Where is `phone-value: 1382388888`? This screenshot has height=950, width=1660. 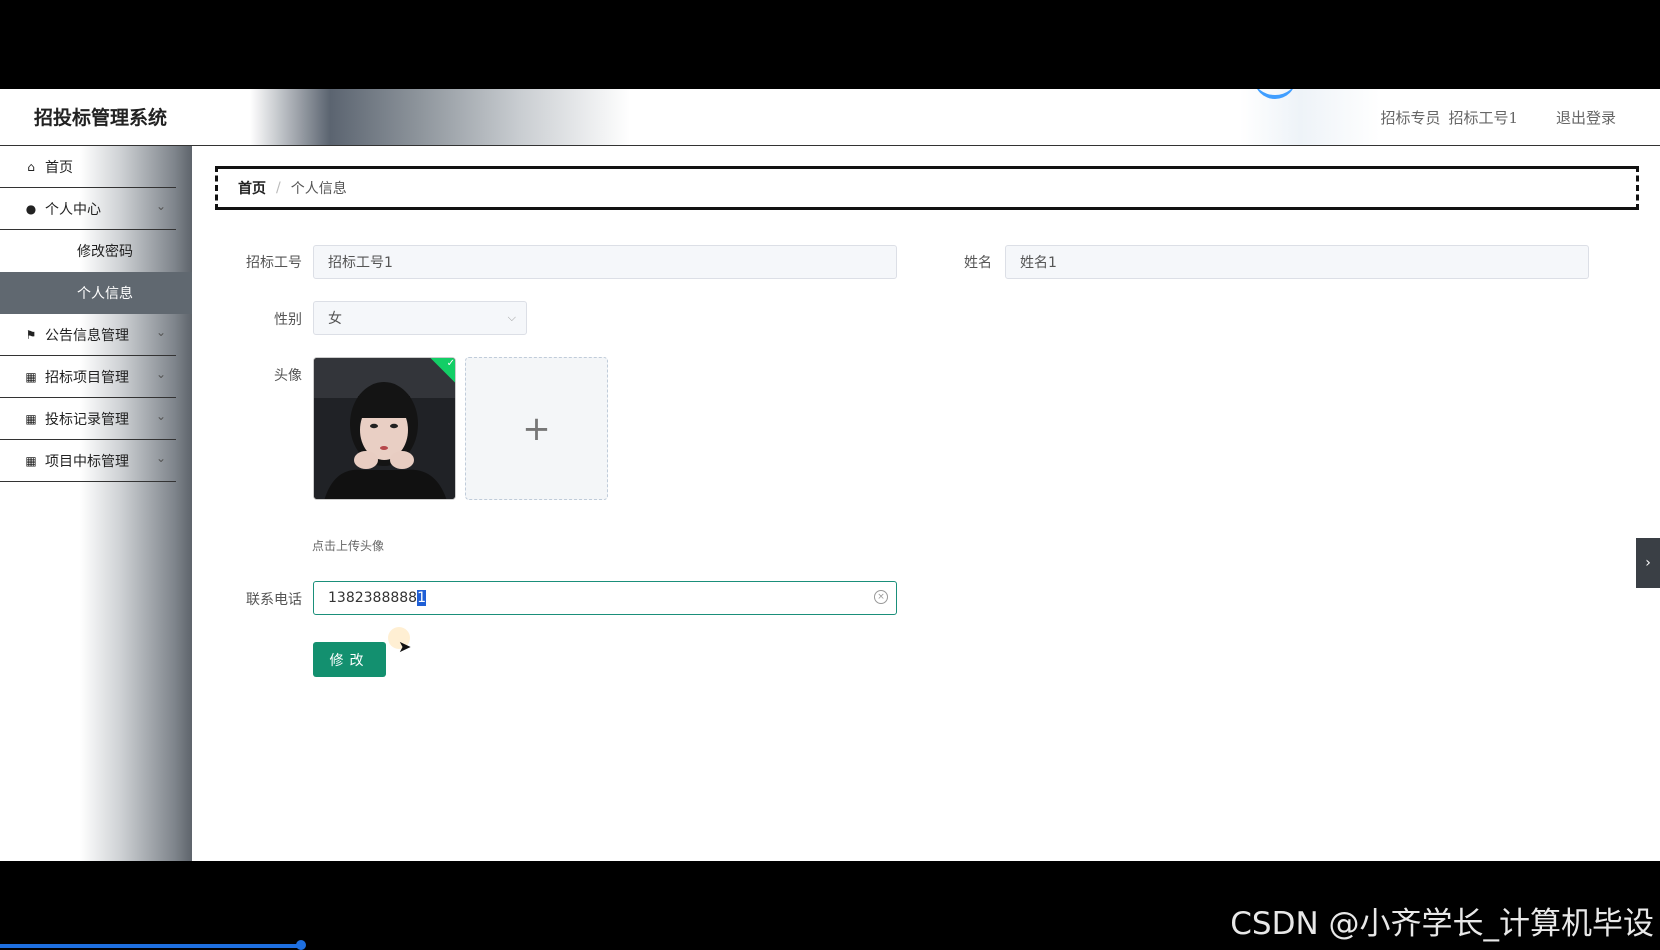
phone-value: 1382388888 is located at coordinates (373, 598).